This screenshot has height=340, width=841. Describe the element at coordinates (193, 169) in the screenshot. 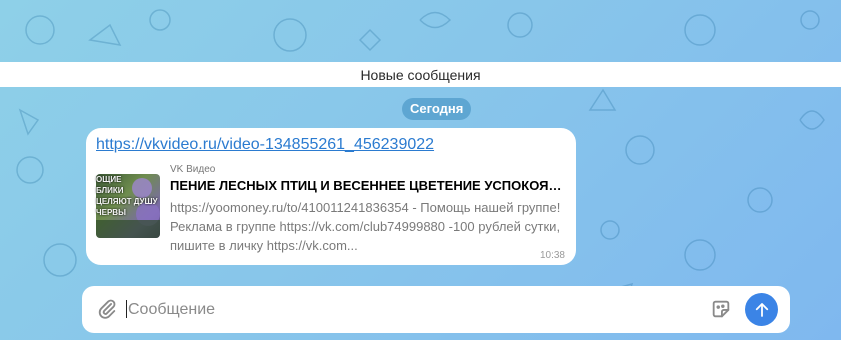

I see `preview-site-name: VK Видео` at that location.